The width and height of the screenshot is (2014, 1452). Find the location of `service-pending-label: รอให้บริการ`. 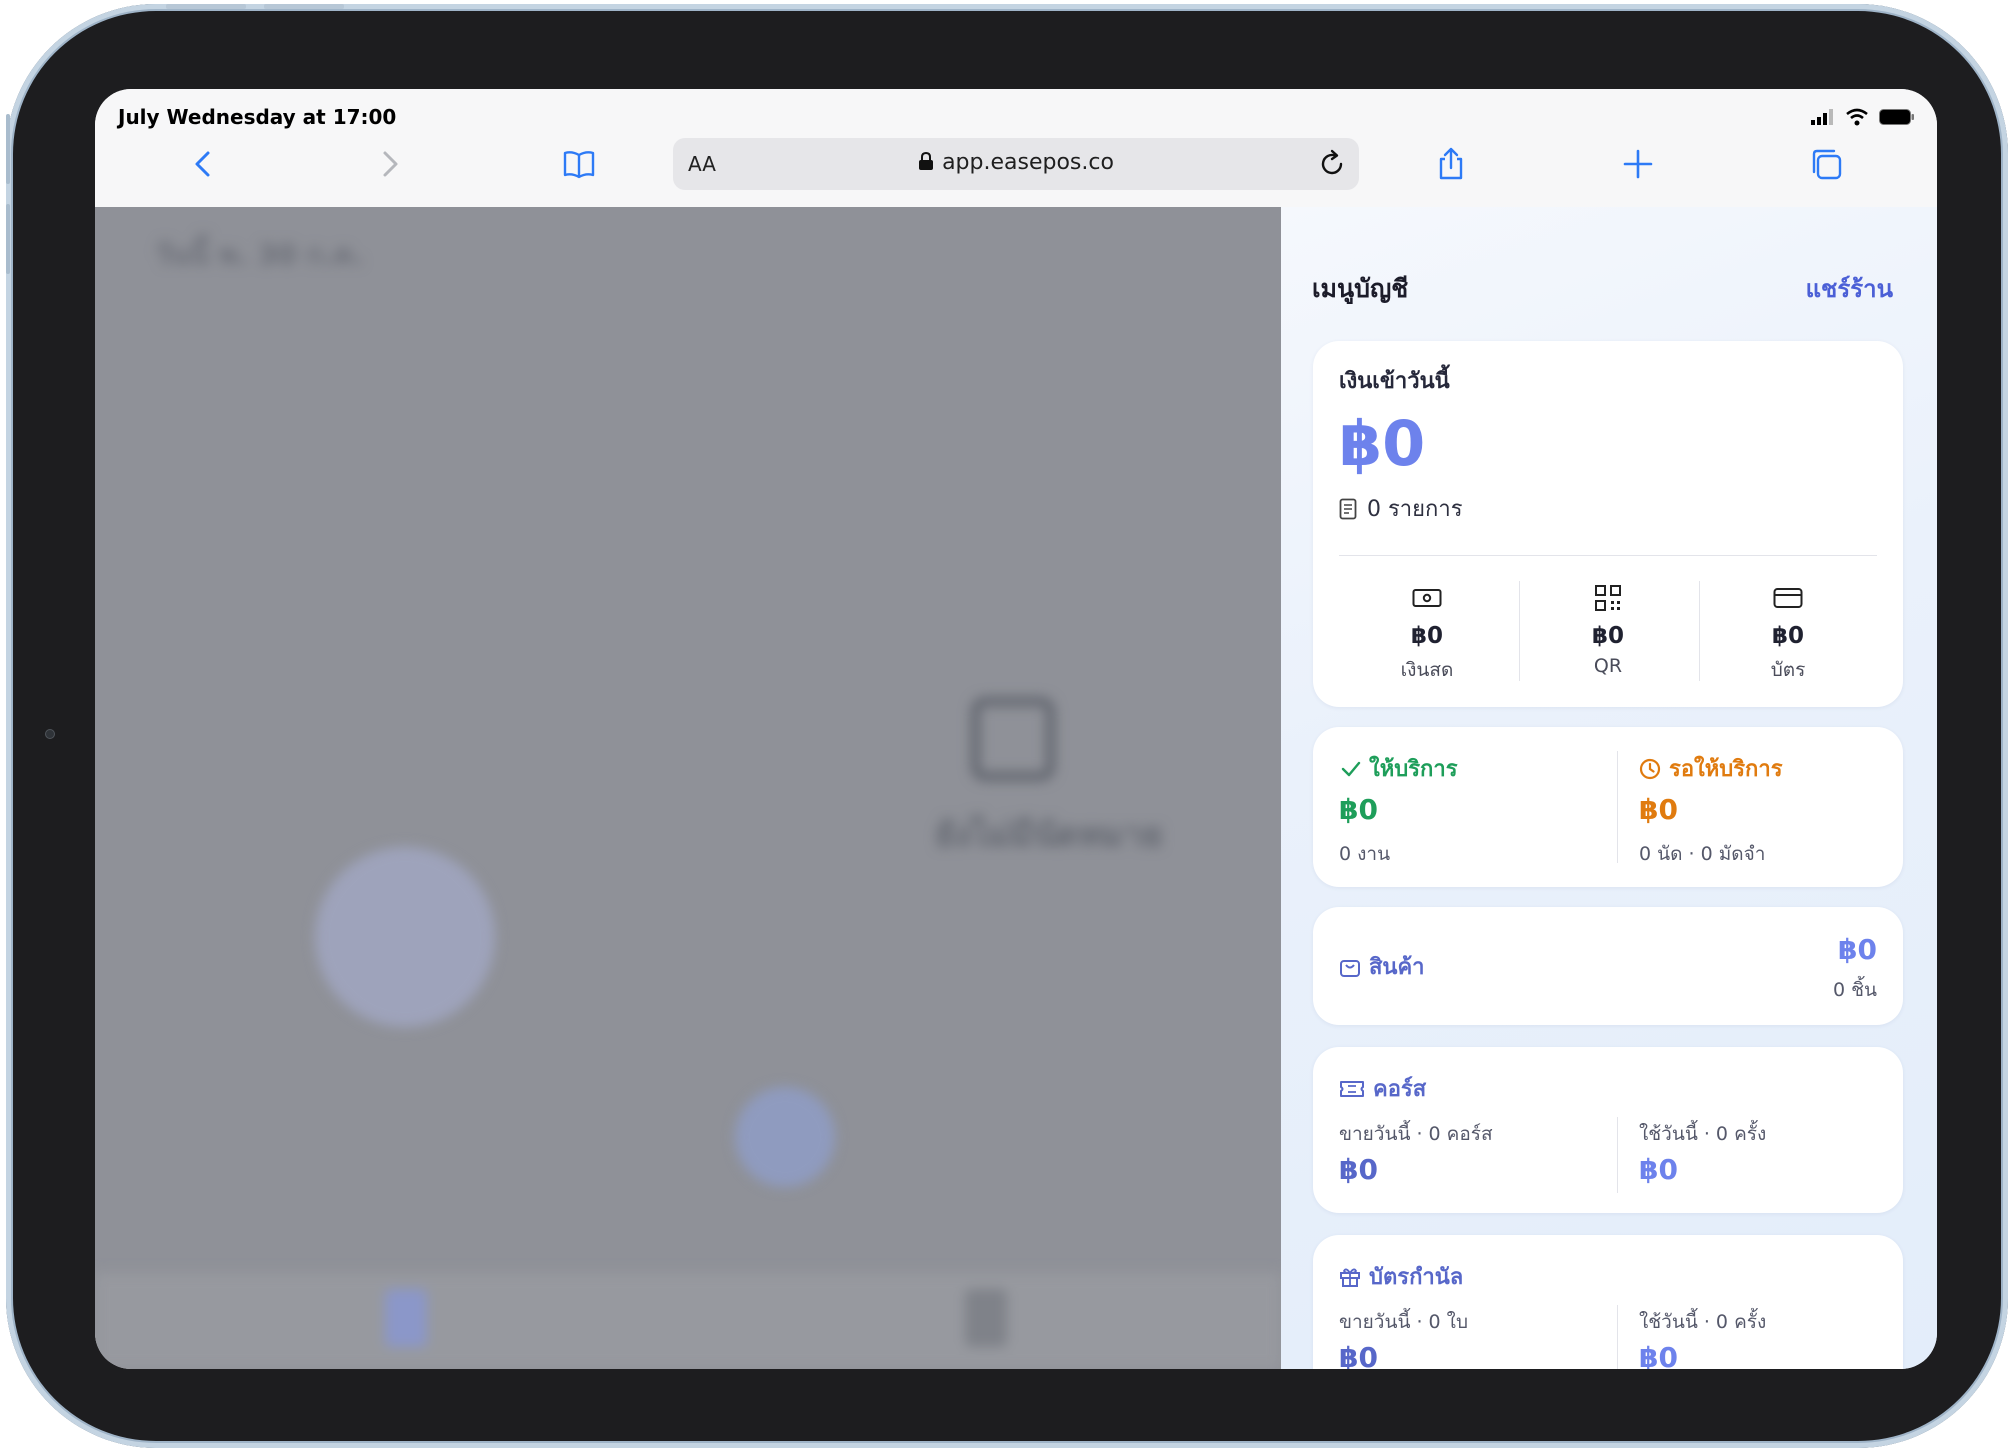

service-pending-label: รอให้บริการ is located at coordinates (1726, 769).